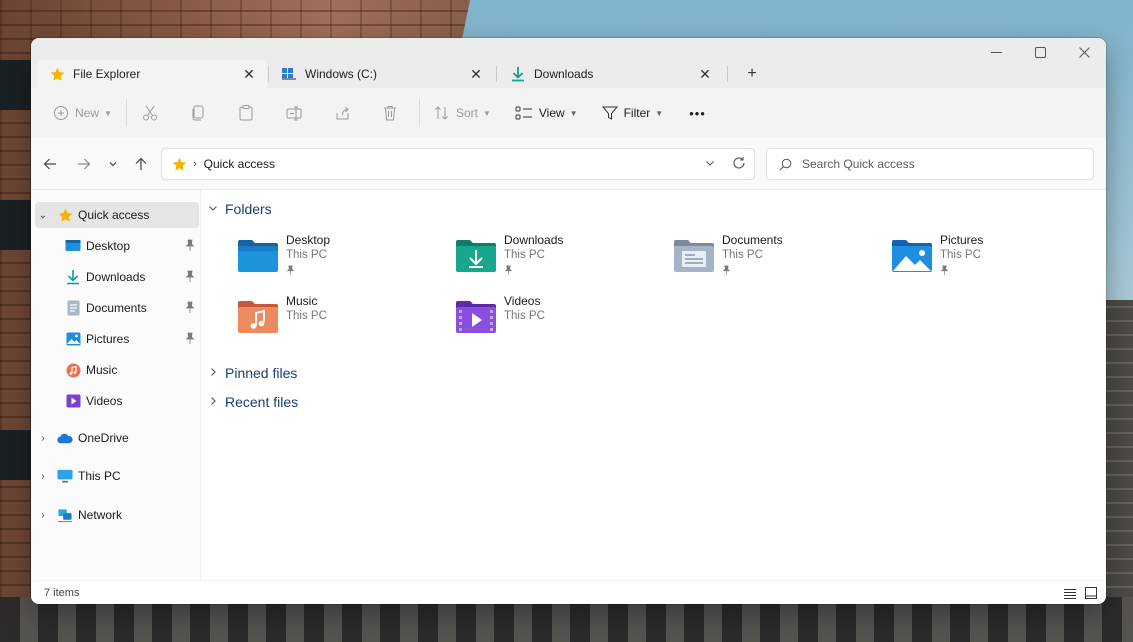 This screenshot has width=1133, height=642. I want to click on details-view-button, so click(1070, 593).